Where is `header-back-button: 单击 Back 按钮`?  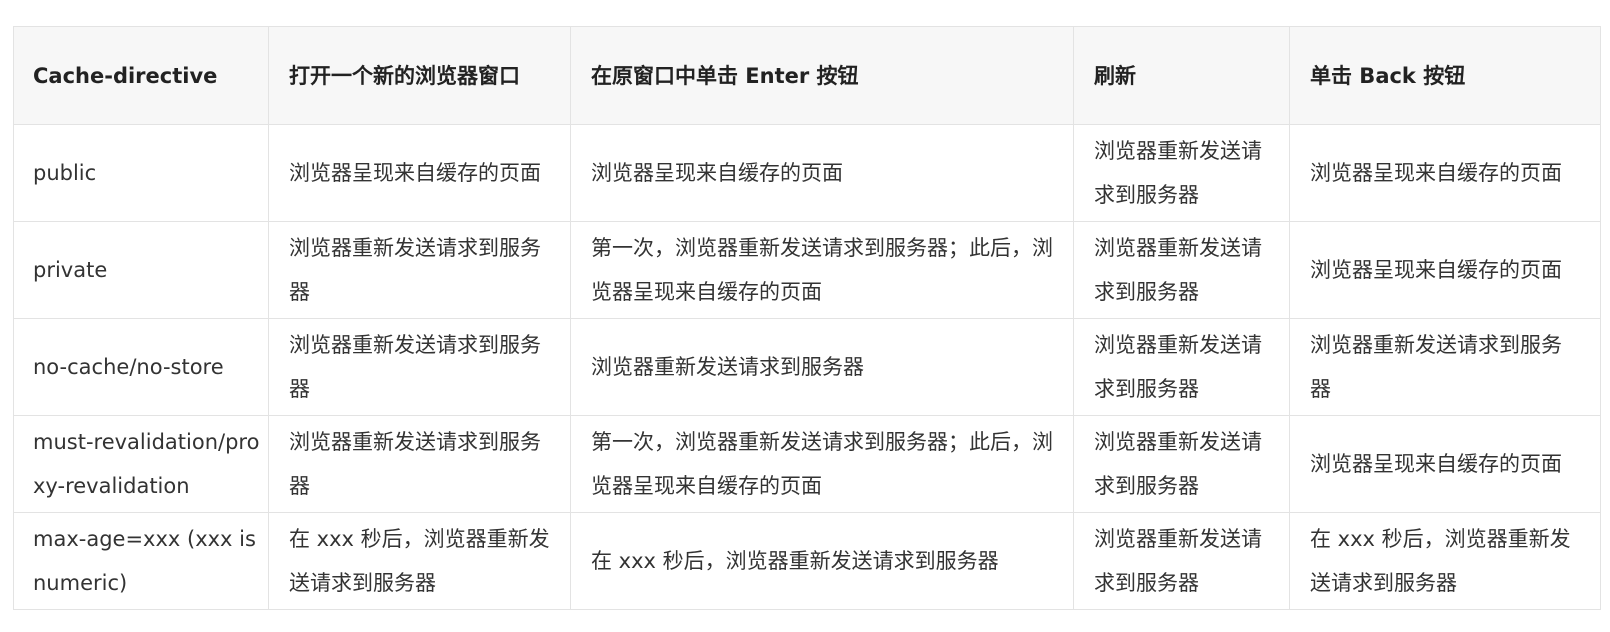 header-back-button: 单击 Back 按钮 is located at coordinates (1445, 75).